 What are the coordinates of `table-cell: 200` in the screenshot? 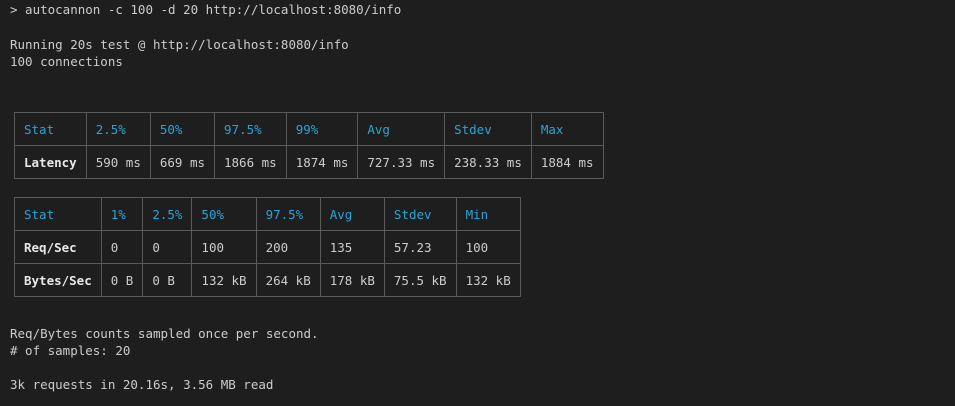 It's located at (288, 247).